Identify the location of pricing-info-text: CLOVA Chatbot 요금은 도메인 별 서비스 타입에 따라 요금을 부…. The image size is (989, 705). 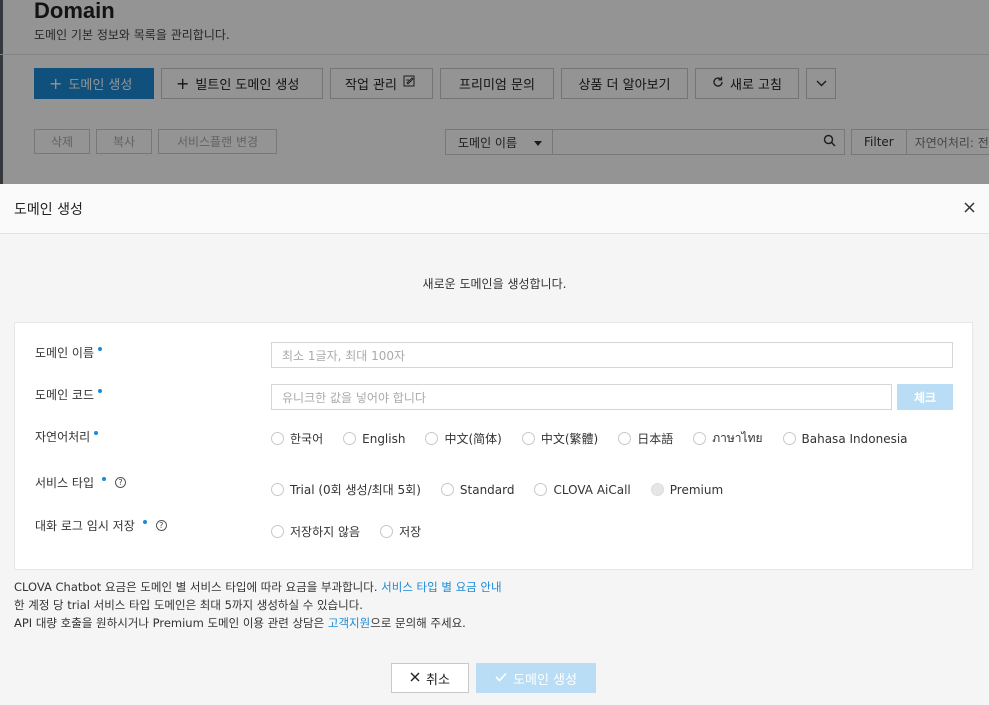
(198, 587).